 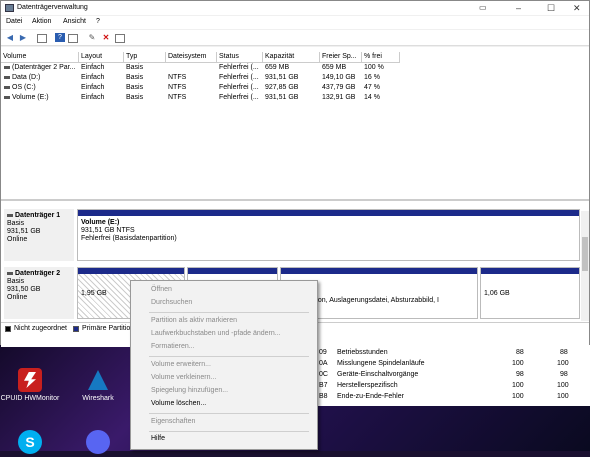 What do you see at coordinates (518, 8) in the screenshot?
I see `minimize-button: –` at bounding box center [518, 8].